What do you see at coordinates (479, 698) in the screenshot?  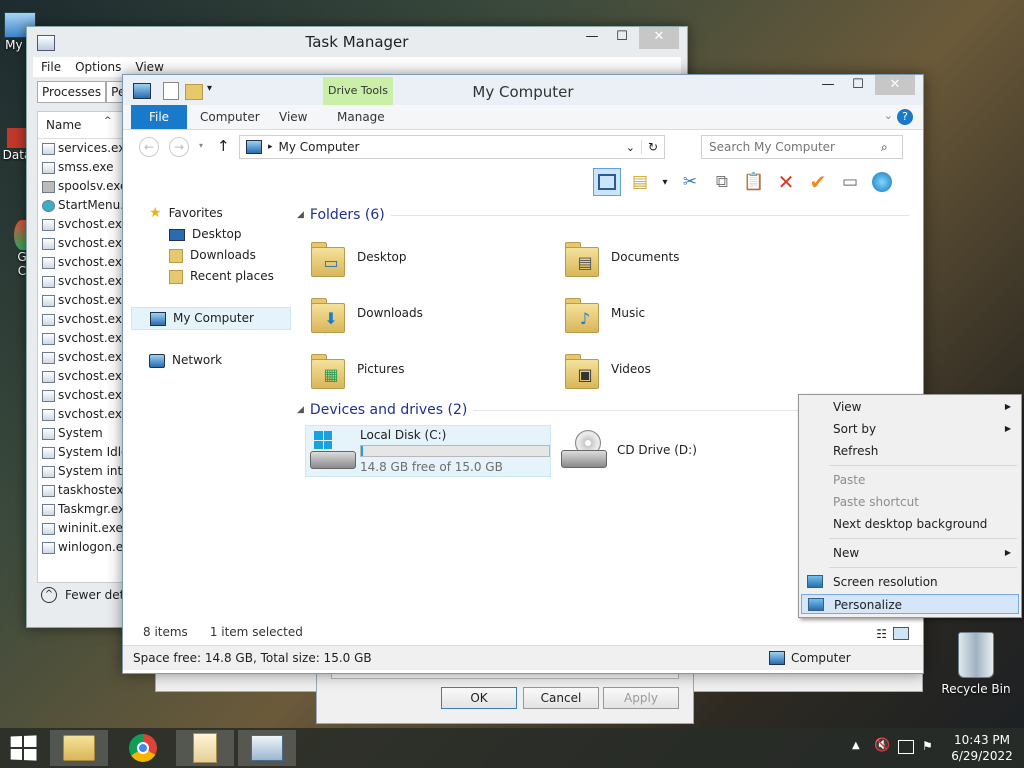 I see `ok-button: OK` at bounding box center [479, 698].